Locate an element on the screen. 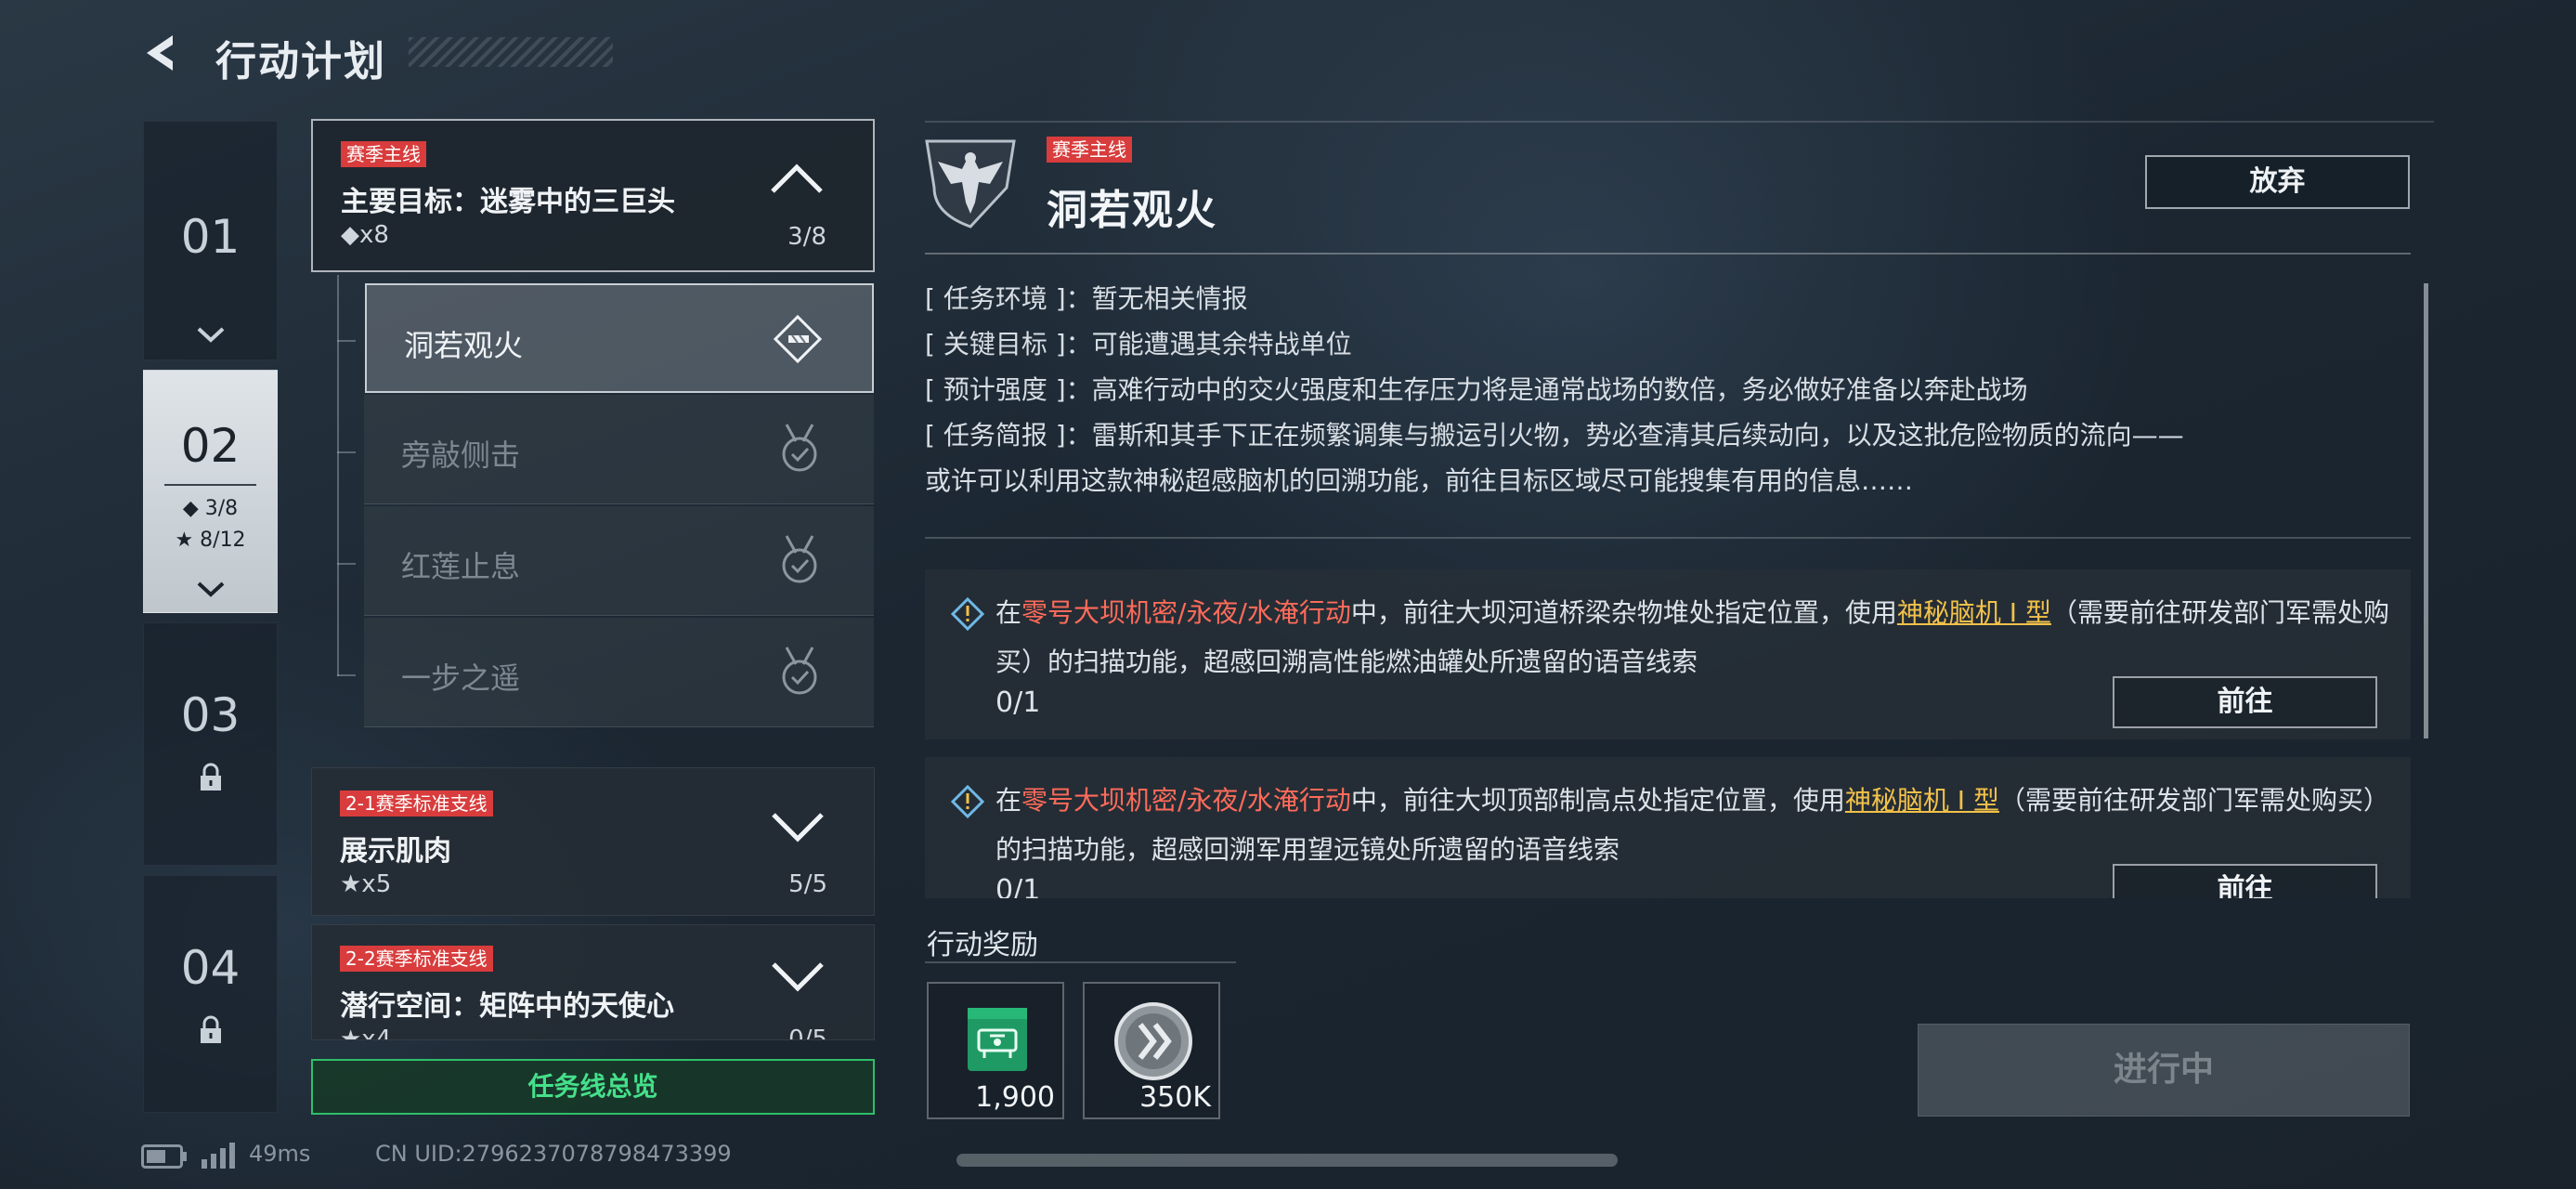 This screenshot has height=1189, width=2576. info-value: 高难行动中的交火强度和生存压力将是通常战场的数倍，务必做好准备以奔赴战场 is located at coordinates (1559, 390).